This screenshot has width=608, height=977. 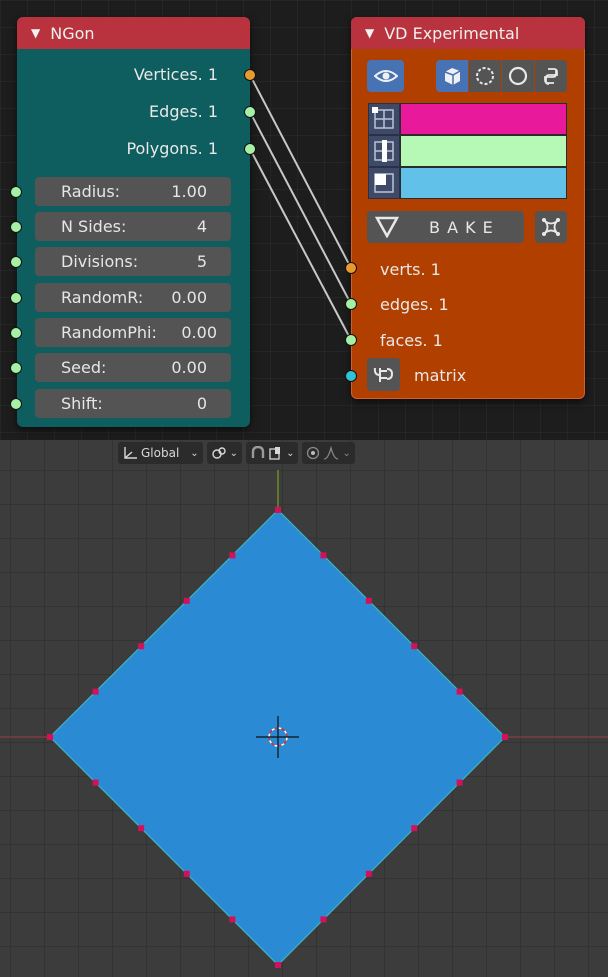 What do you see at coordinates (133, 33) in the screenshot?
I see `ngon-node-header: ▼ NGon` at bounding box center [133, 33].